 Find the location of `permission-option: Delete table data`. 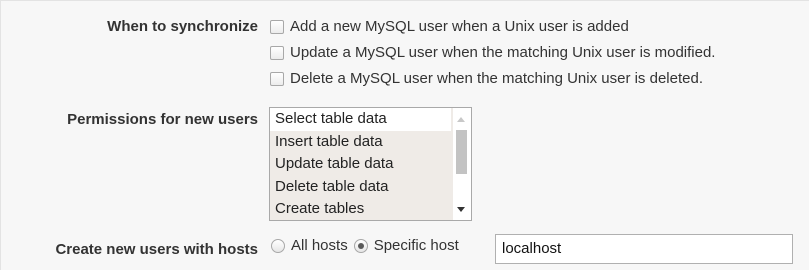

permission-option: Delete table data is located at coordinates (360, 187).